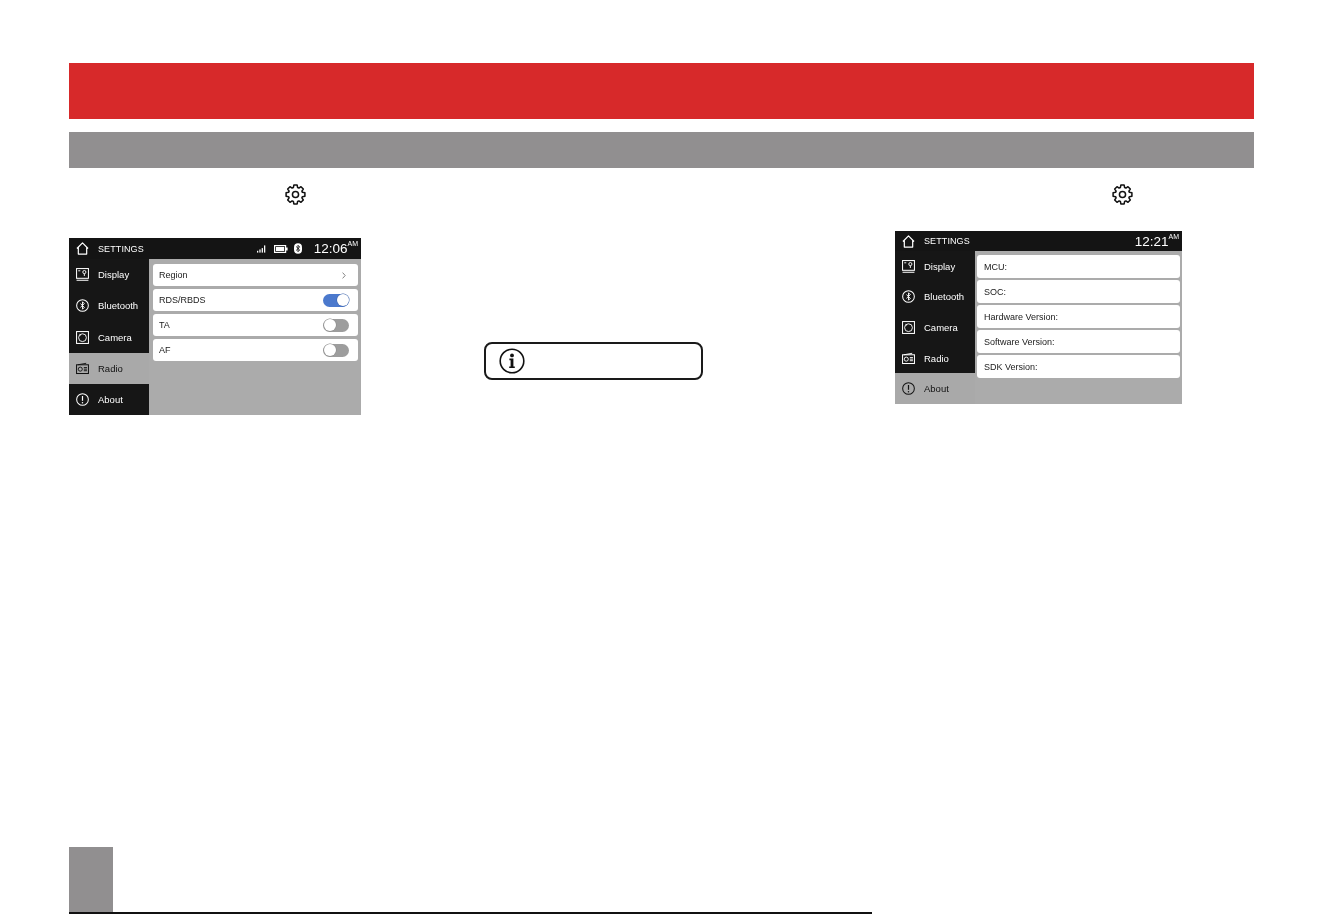 Image resolution: width=1324 pixels, height=914 pixels. What do you see at coordinates (109, 399) in the screenshot?
I see `sidebar-item: About` at bounding box center [109, 399].